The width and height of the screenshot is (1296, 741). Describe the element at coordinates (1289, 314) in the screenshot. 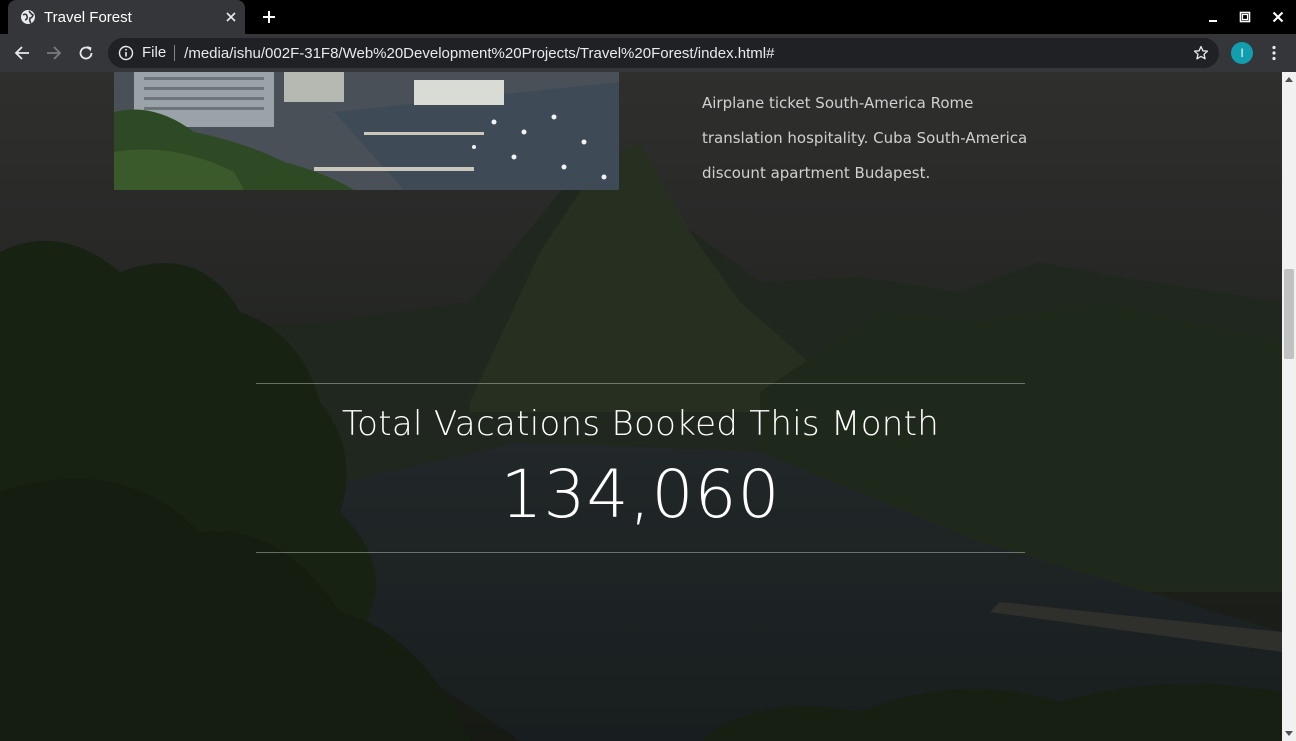

I see `scrollbar-thumb` at that location.